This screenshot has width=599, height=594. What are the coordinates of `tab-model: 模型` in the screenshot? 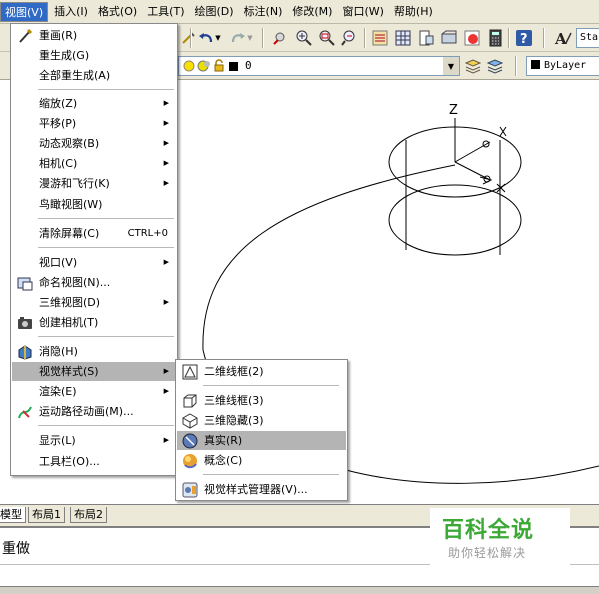 It's located at (13, 515).